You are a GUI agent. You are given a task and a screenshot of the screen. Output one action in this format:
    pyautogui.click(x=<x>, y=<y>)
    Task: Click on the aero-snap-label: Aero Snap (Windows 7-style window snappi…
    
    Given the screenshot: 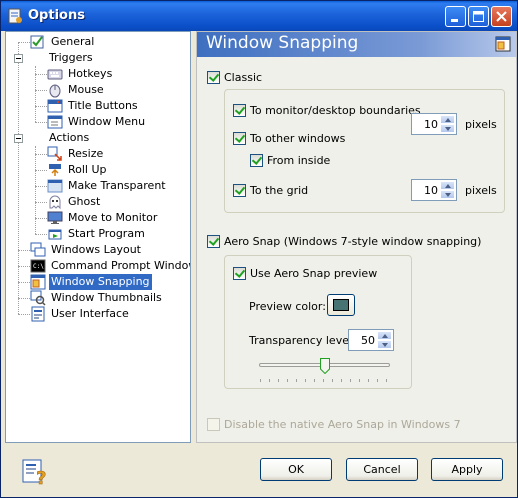 What is the action you would take?
    pyautogui.click(x=353, y=241)
    